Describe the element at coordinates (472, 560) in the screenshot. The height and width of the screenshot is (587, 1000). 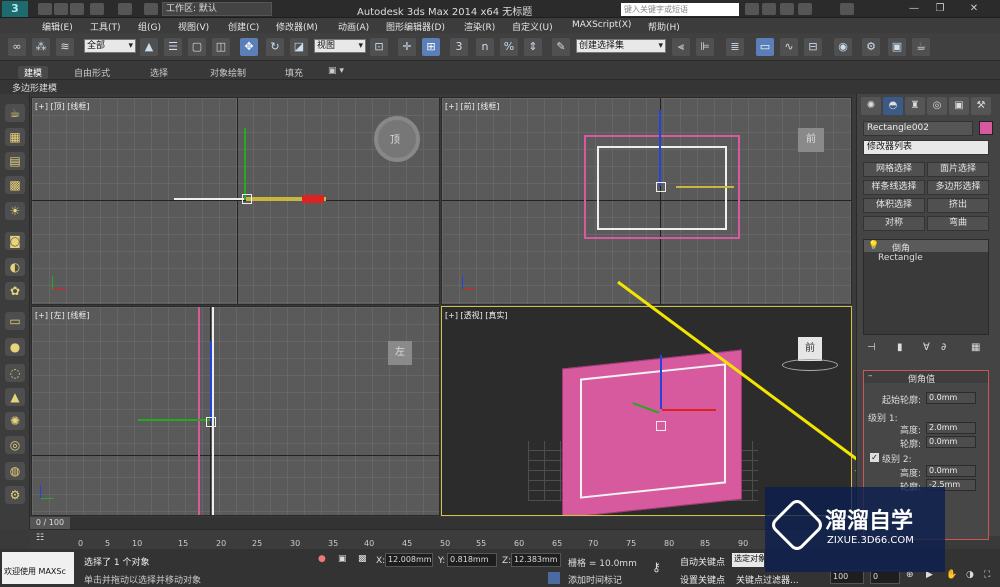
I see `y-coordinate-field: 0.818mm` at that location.